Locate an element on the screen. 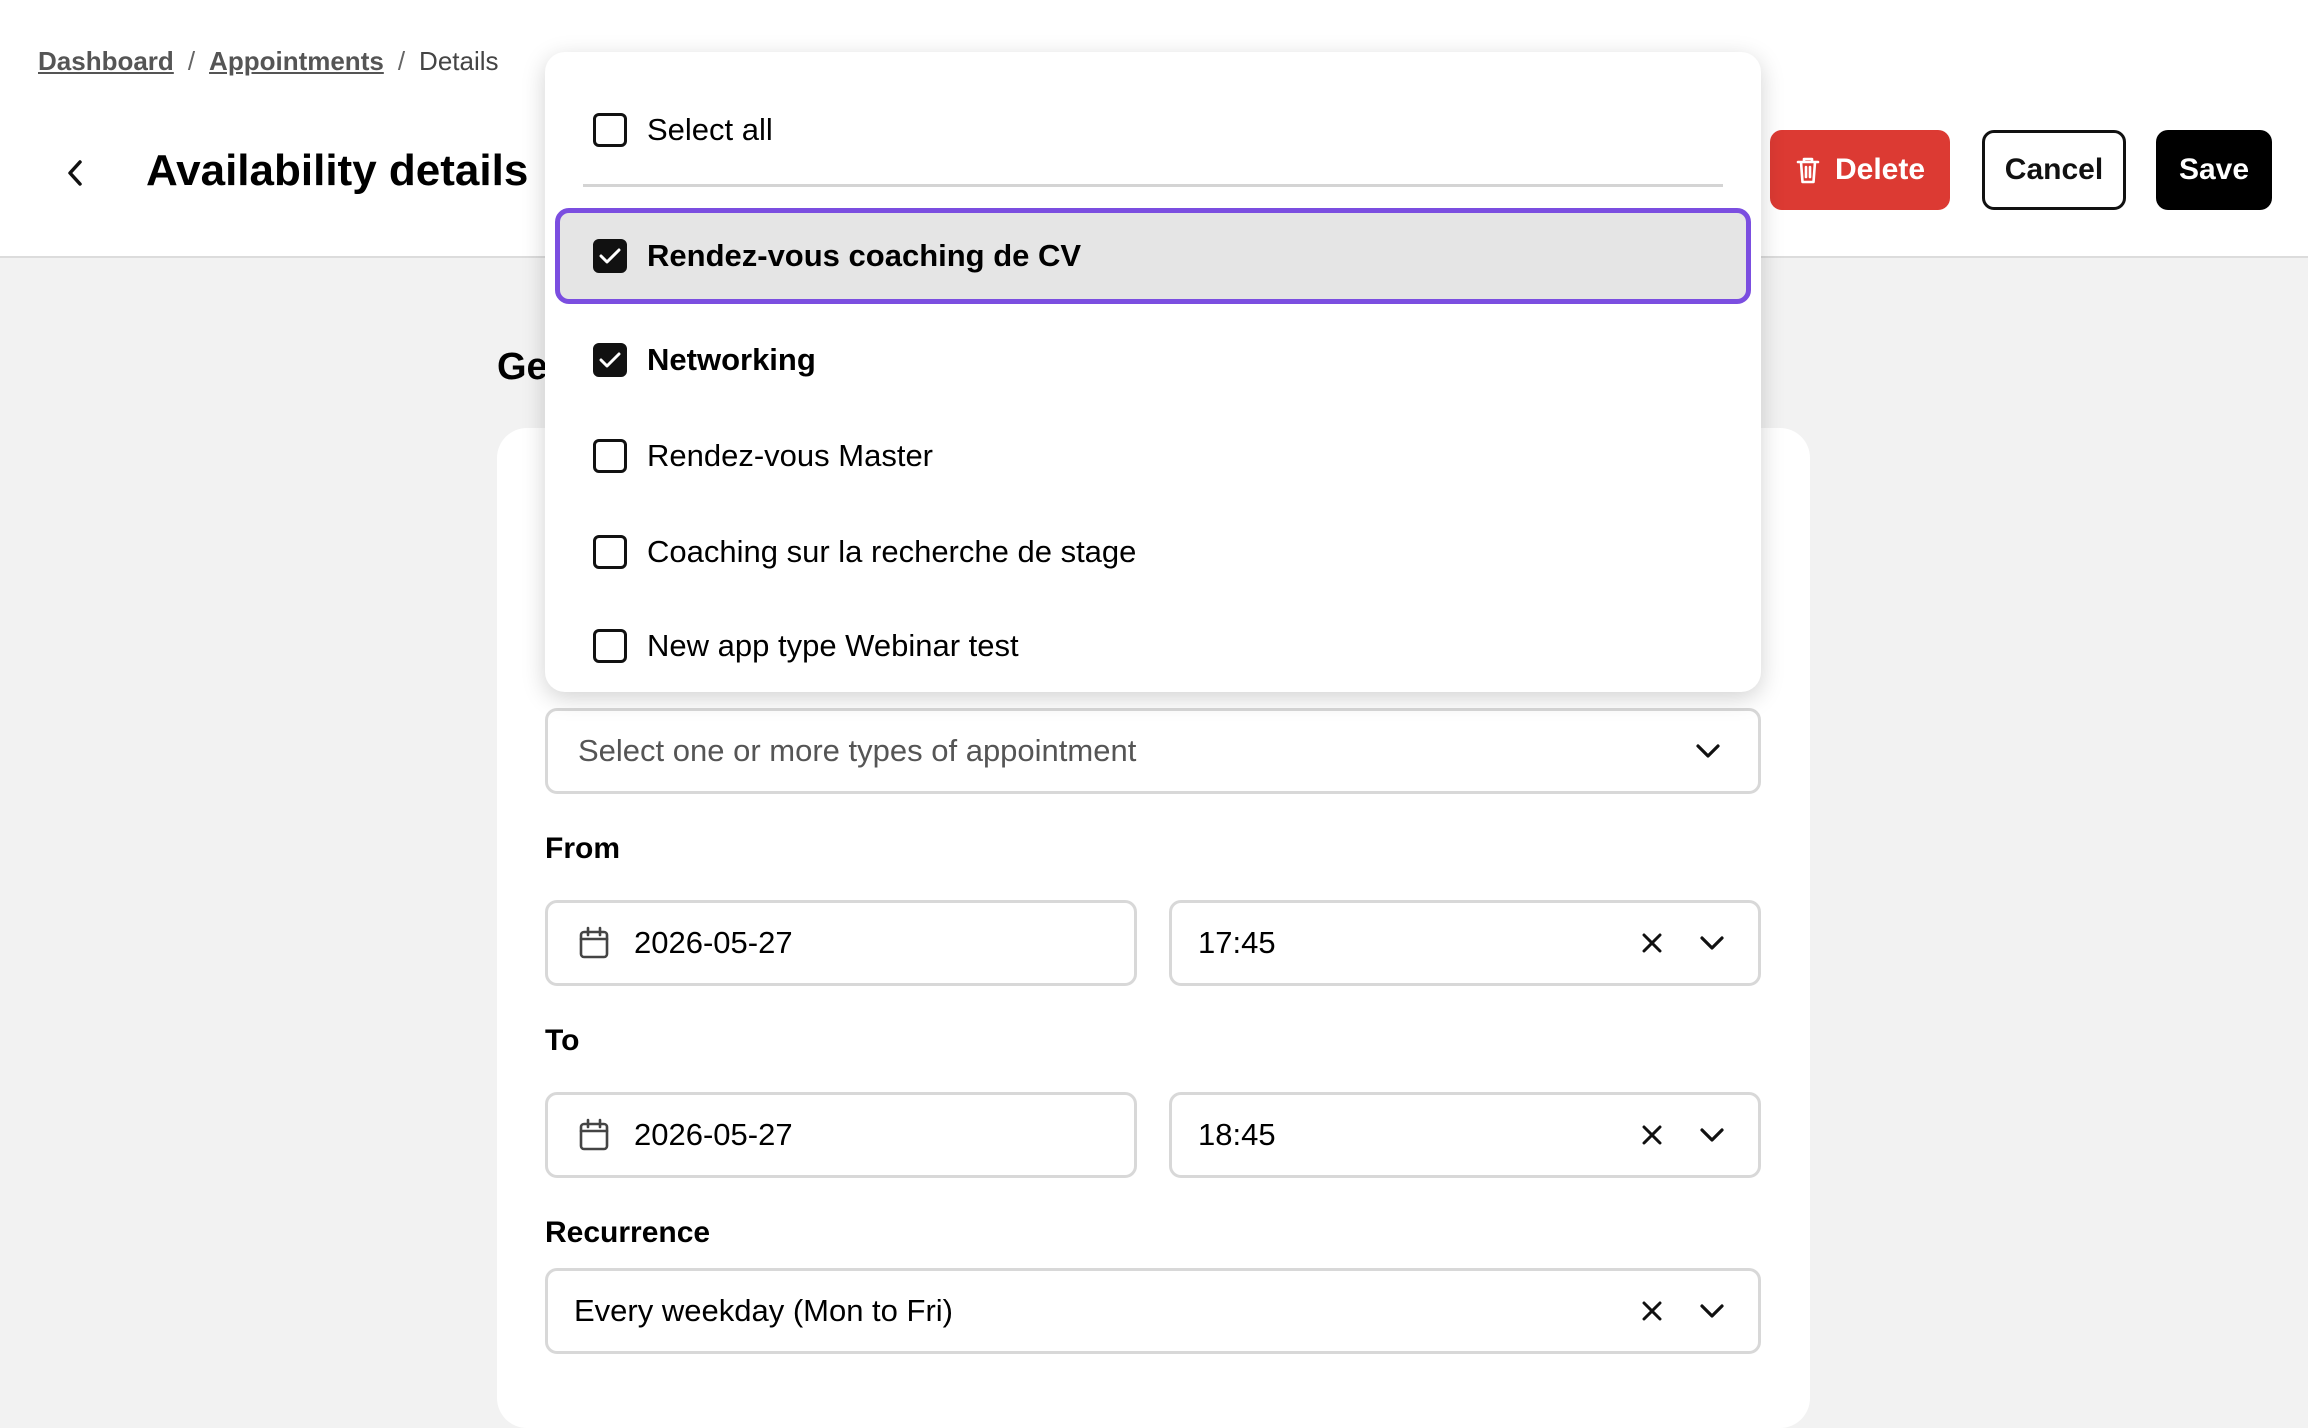 Image resolution: width=2308 pixels, height=1428 pixels. to-date-value: 2026-05-27 is located at coordinates (713, 1134).